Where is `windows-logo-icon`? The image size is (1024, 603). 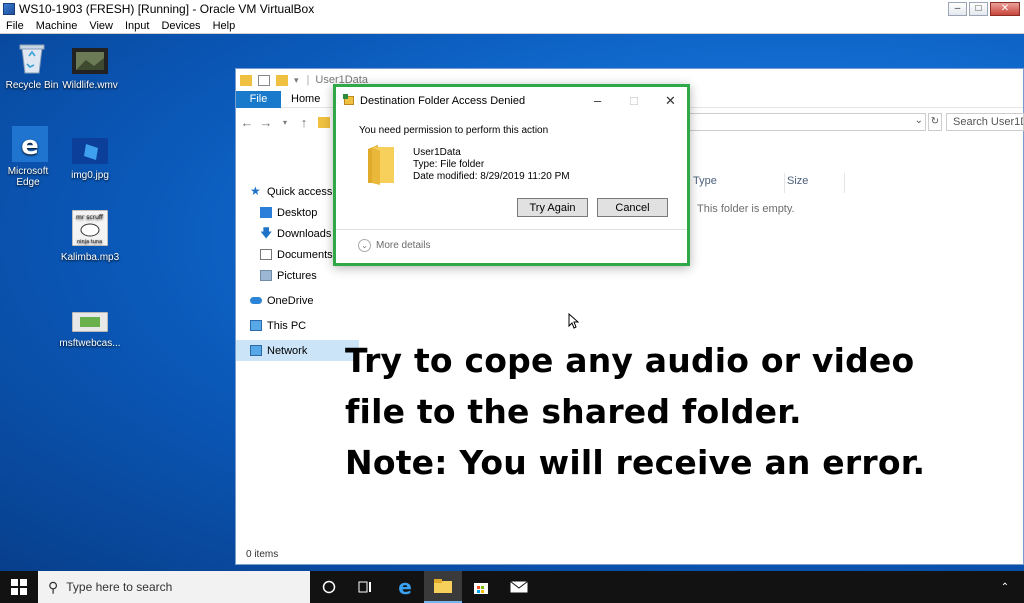
windows-logo-icon is located at coordinates (19, 587).